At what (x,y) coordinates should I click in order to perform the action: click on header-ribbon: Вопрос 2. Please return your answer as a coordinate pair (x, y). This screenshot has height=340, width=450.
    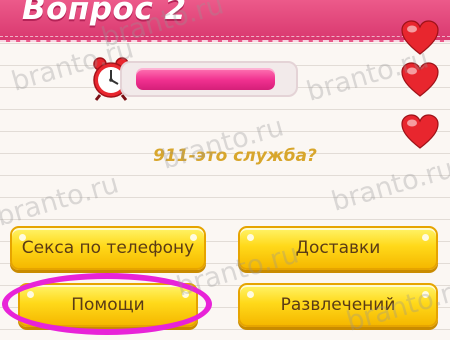
    Looking at the image, I should click on (225, 21).